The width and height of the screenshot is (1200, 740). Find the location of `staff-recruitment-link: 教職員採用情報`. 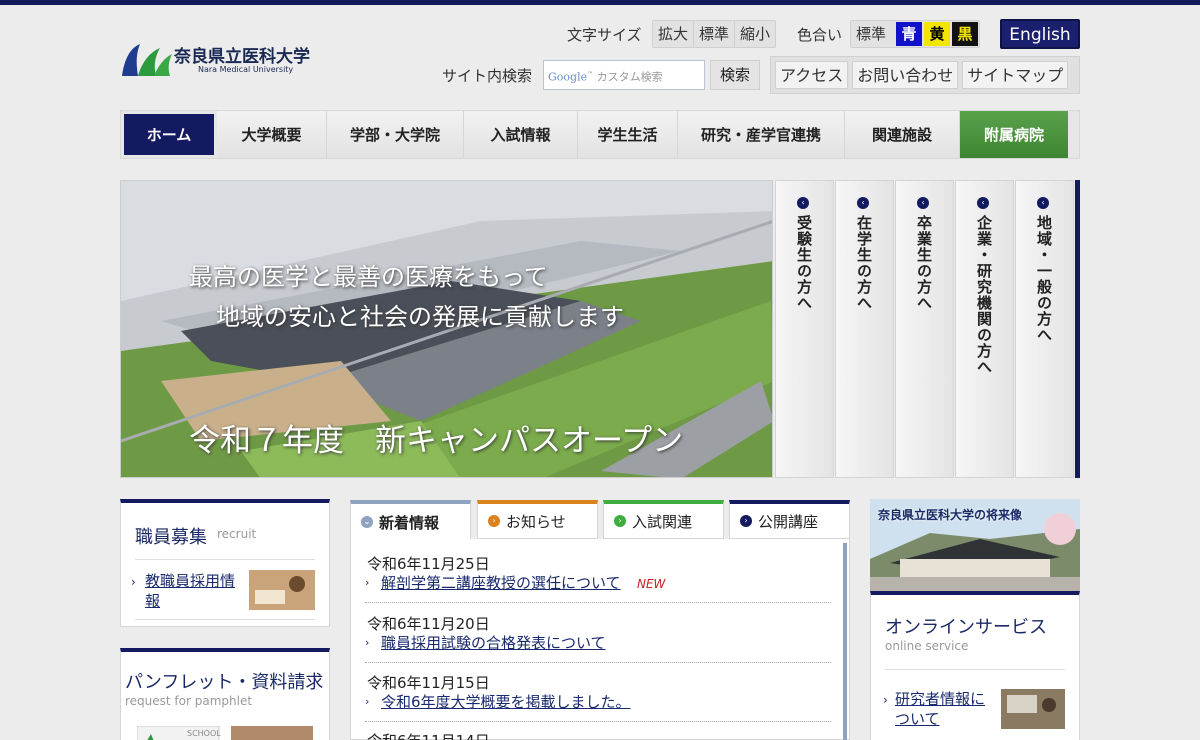

staff-recruitment-link: 教職員採用情報 is located at coordinates (190, 591).